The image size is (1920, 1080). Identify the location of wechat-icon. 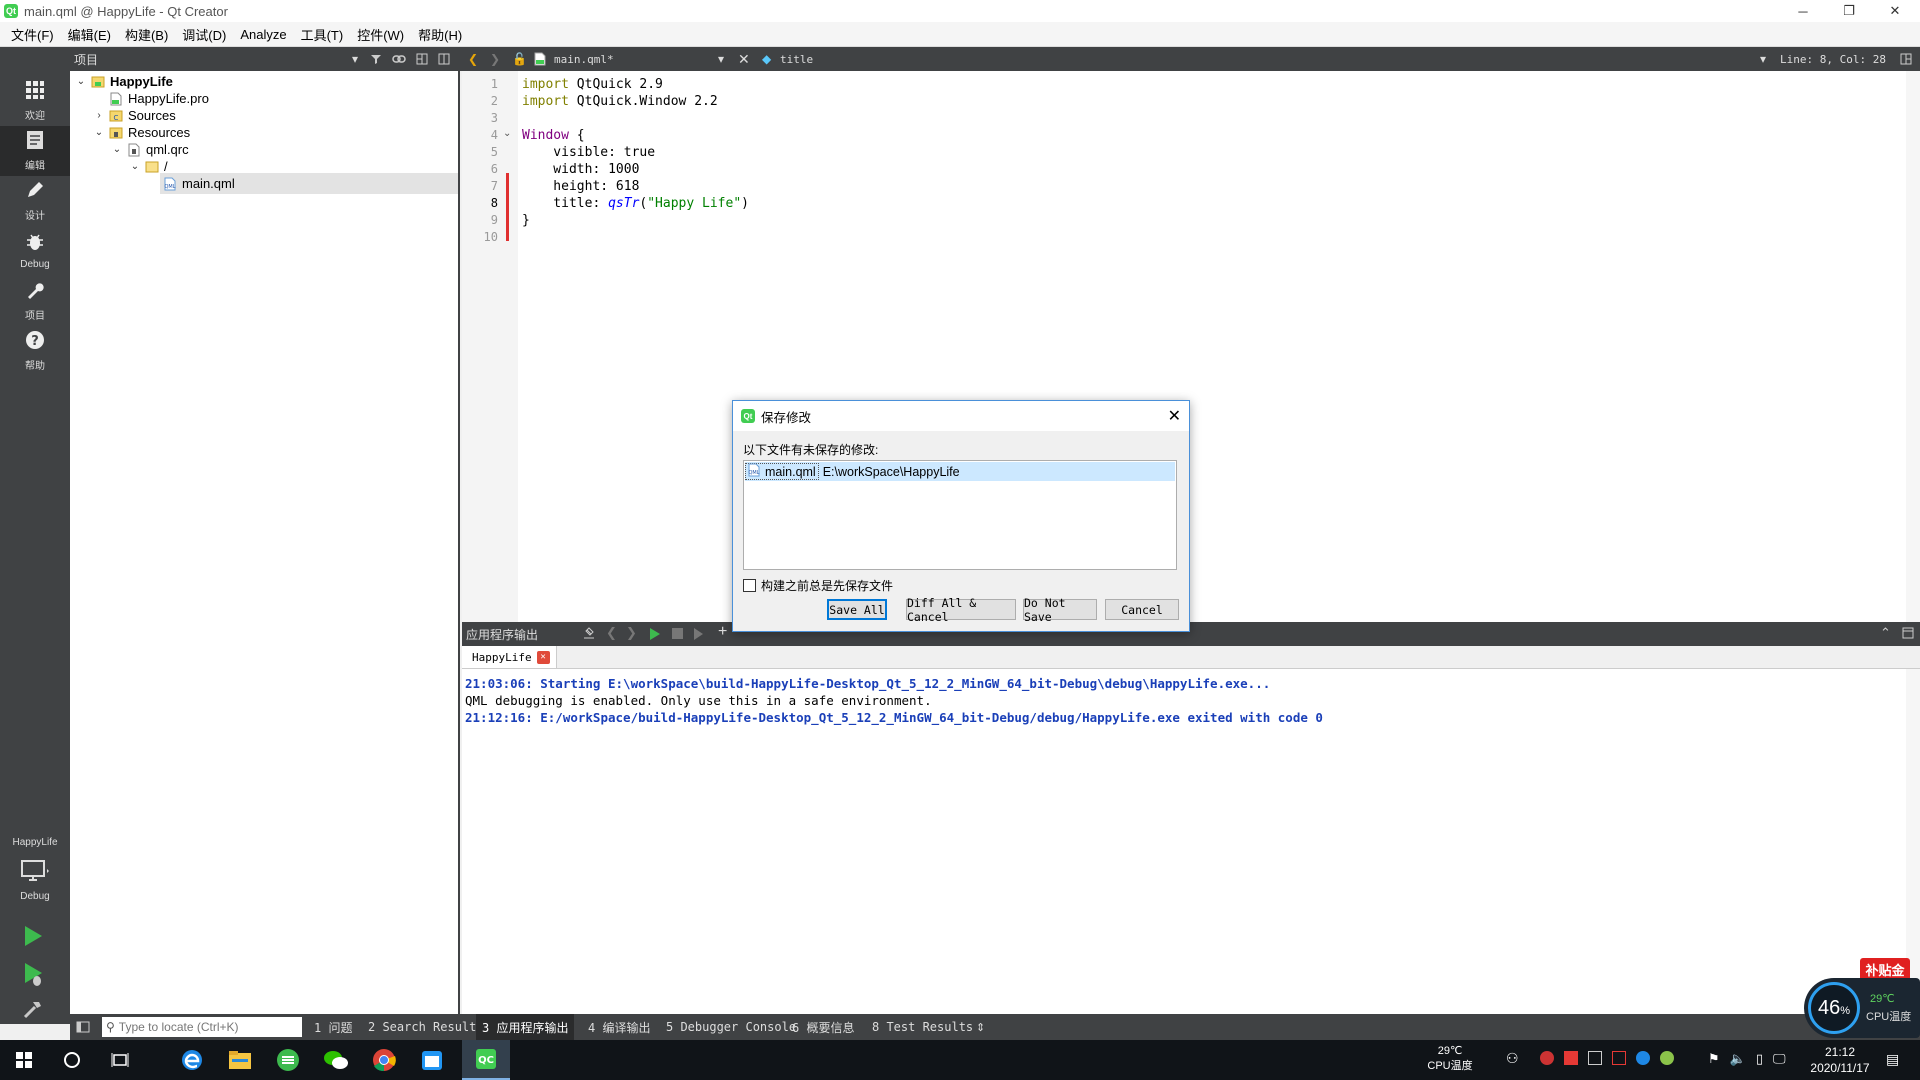
(336, 1060).